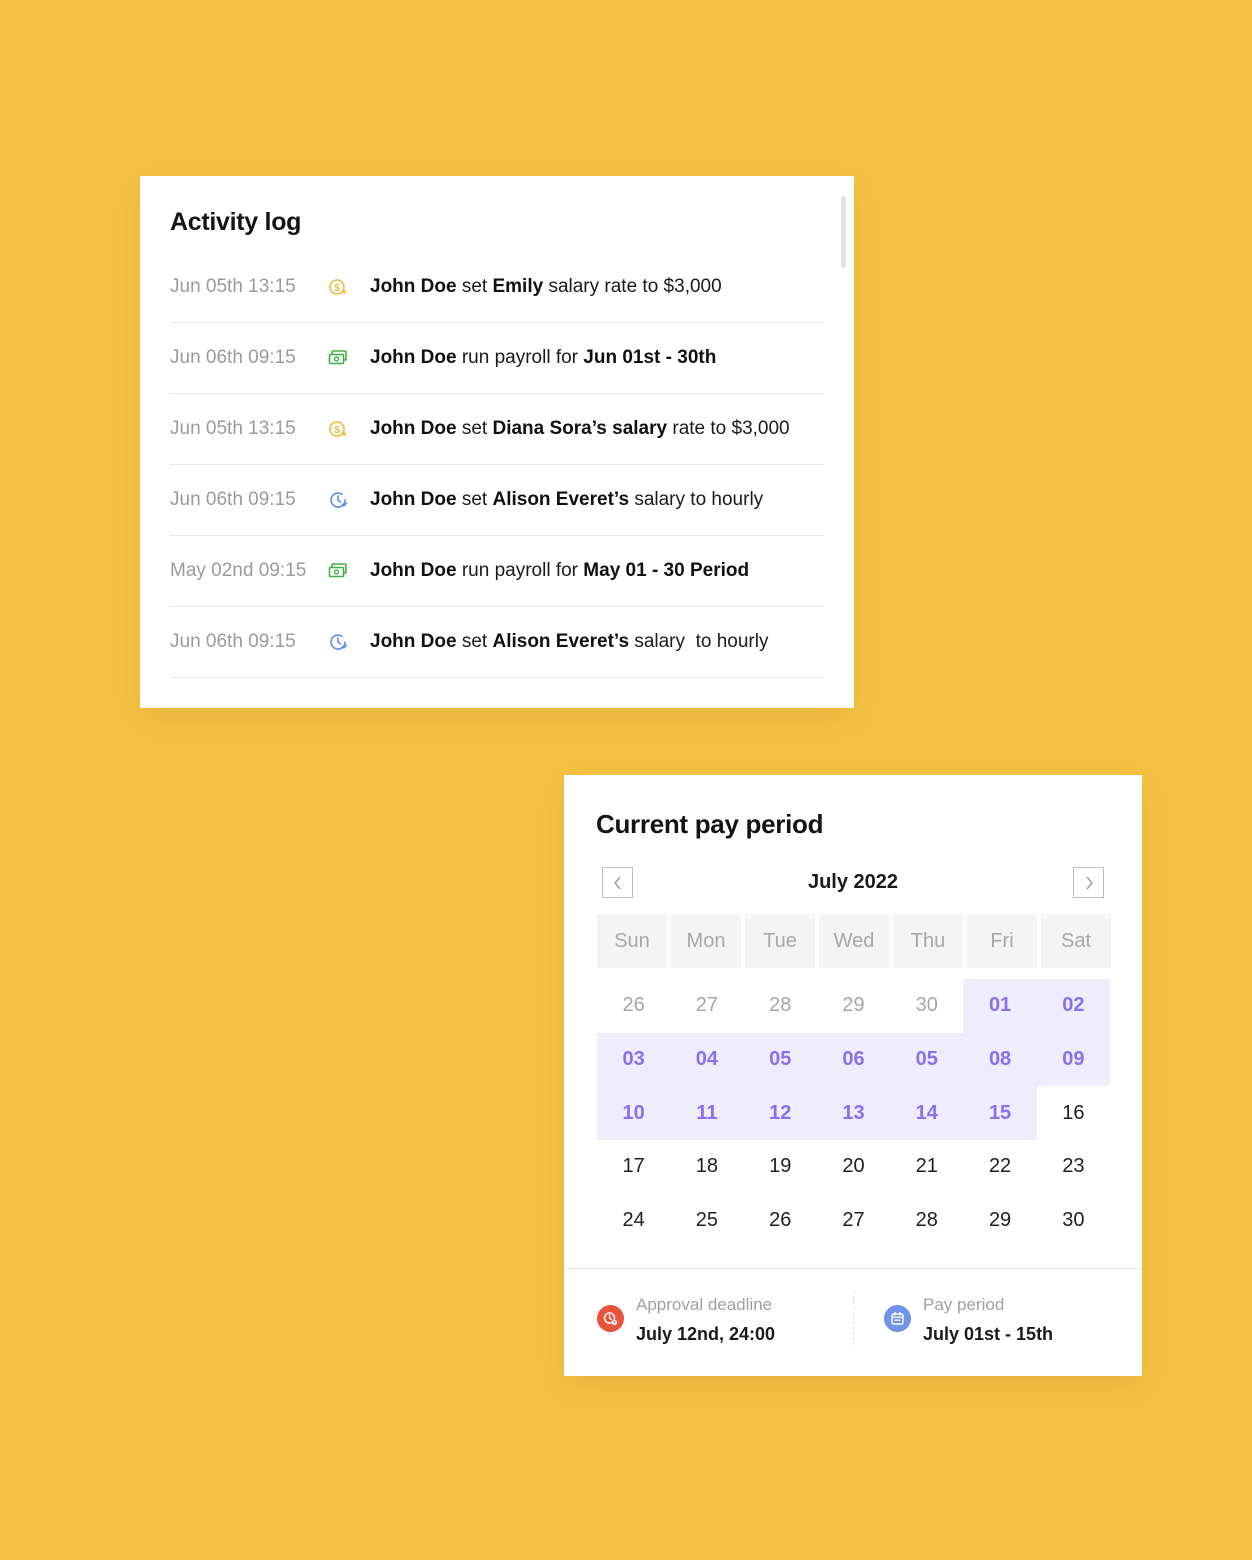 The height and width of the screenshot is (1560, 1252). What do you see at coordinates (706, 1167) in the screenshot?
I see `calendar-day: 18` at bounding box center [706, 1167].